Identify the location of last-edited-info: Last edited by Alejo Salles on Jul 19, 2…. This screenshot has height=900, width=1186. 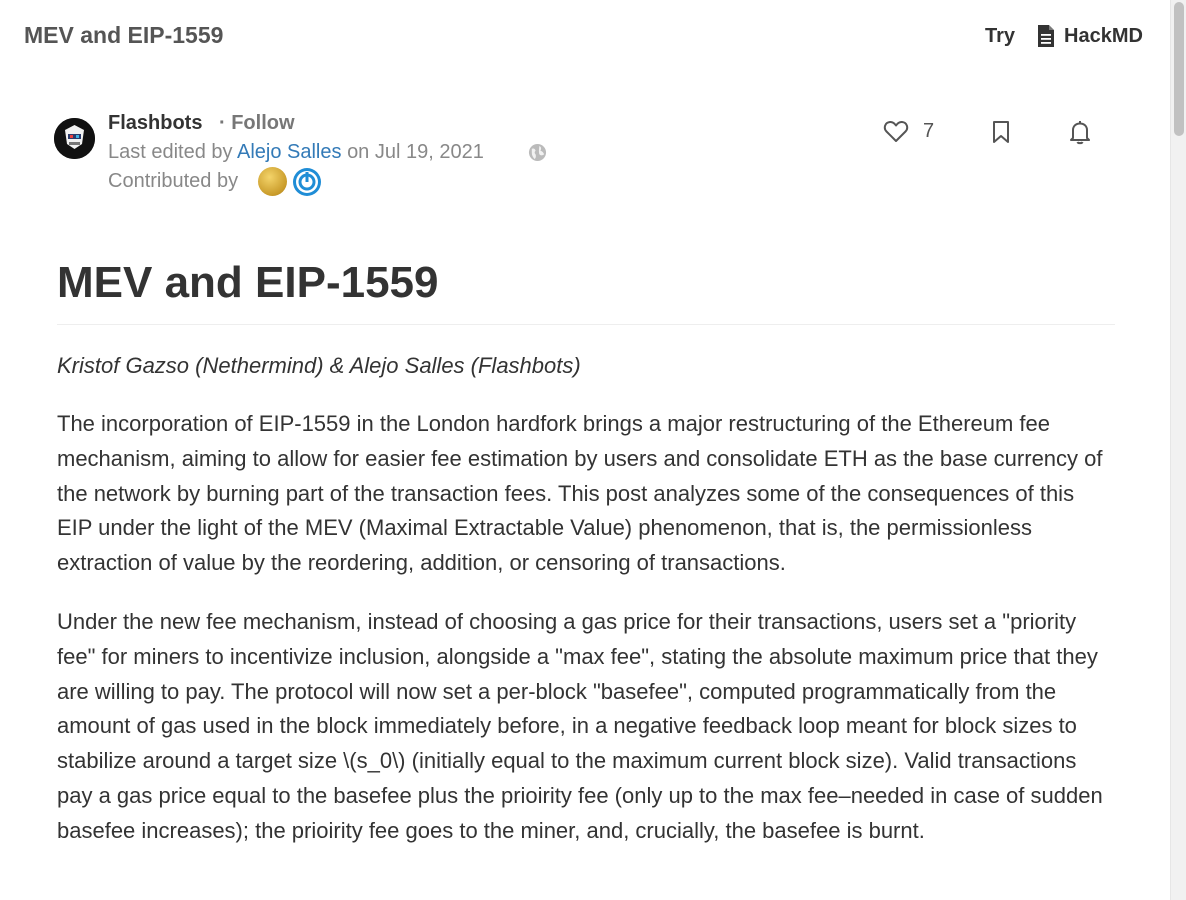
(296, 152).